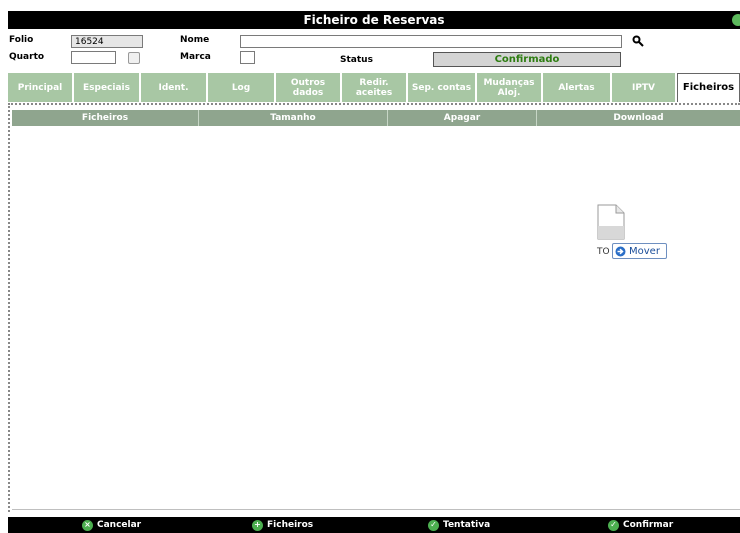 Image resolution: width=740 pixels, height=533 pixels. What do you see at coordinates (195, 40) in the screenshot?
I see `nome-label: Nome` at bounding box center [195, 40].